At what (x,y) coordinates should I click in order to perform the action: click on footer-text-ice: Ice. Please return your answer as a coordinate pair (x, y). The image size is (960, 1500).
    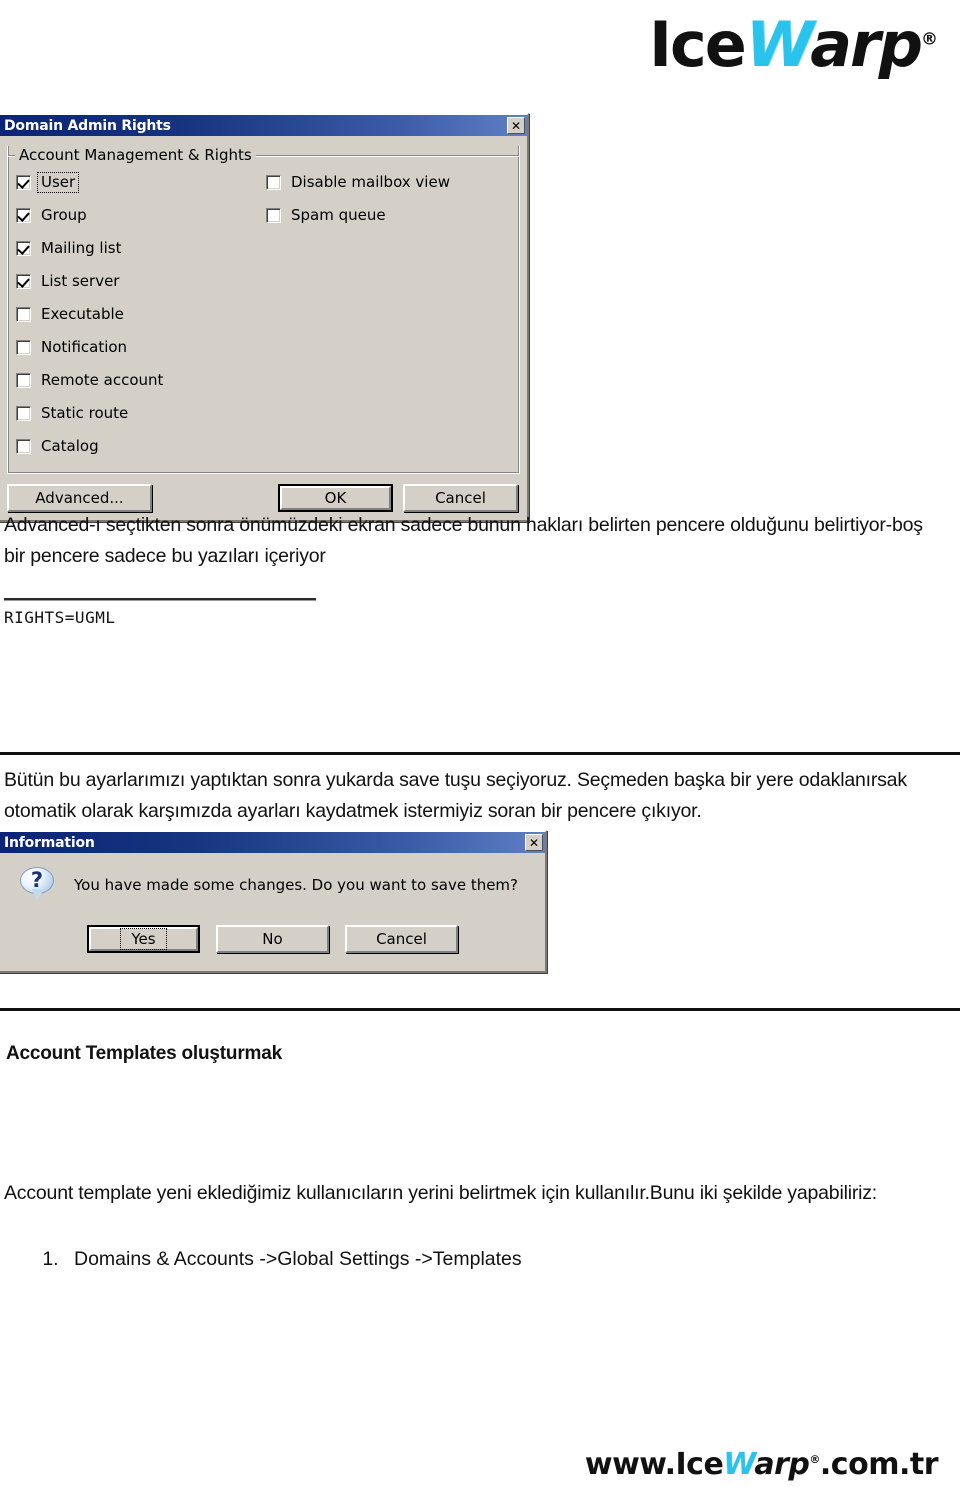
    Looking at the image, I should click on (699, 1464).